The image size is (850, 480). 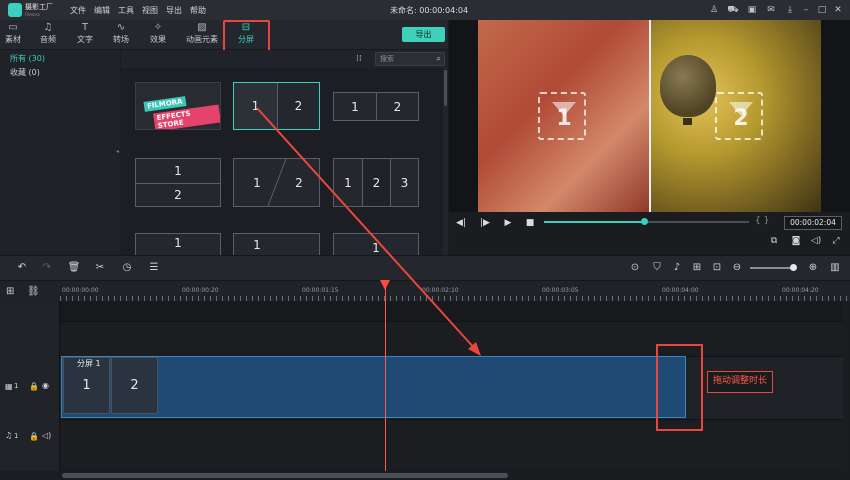 What do you see at coordinates (594, 222) in the screenshot?
I see `playback-progress-fill` at bounding box center [594, 222].